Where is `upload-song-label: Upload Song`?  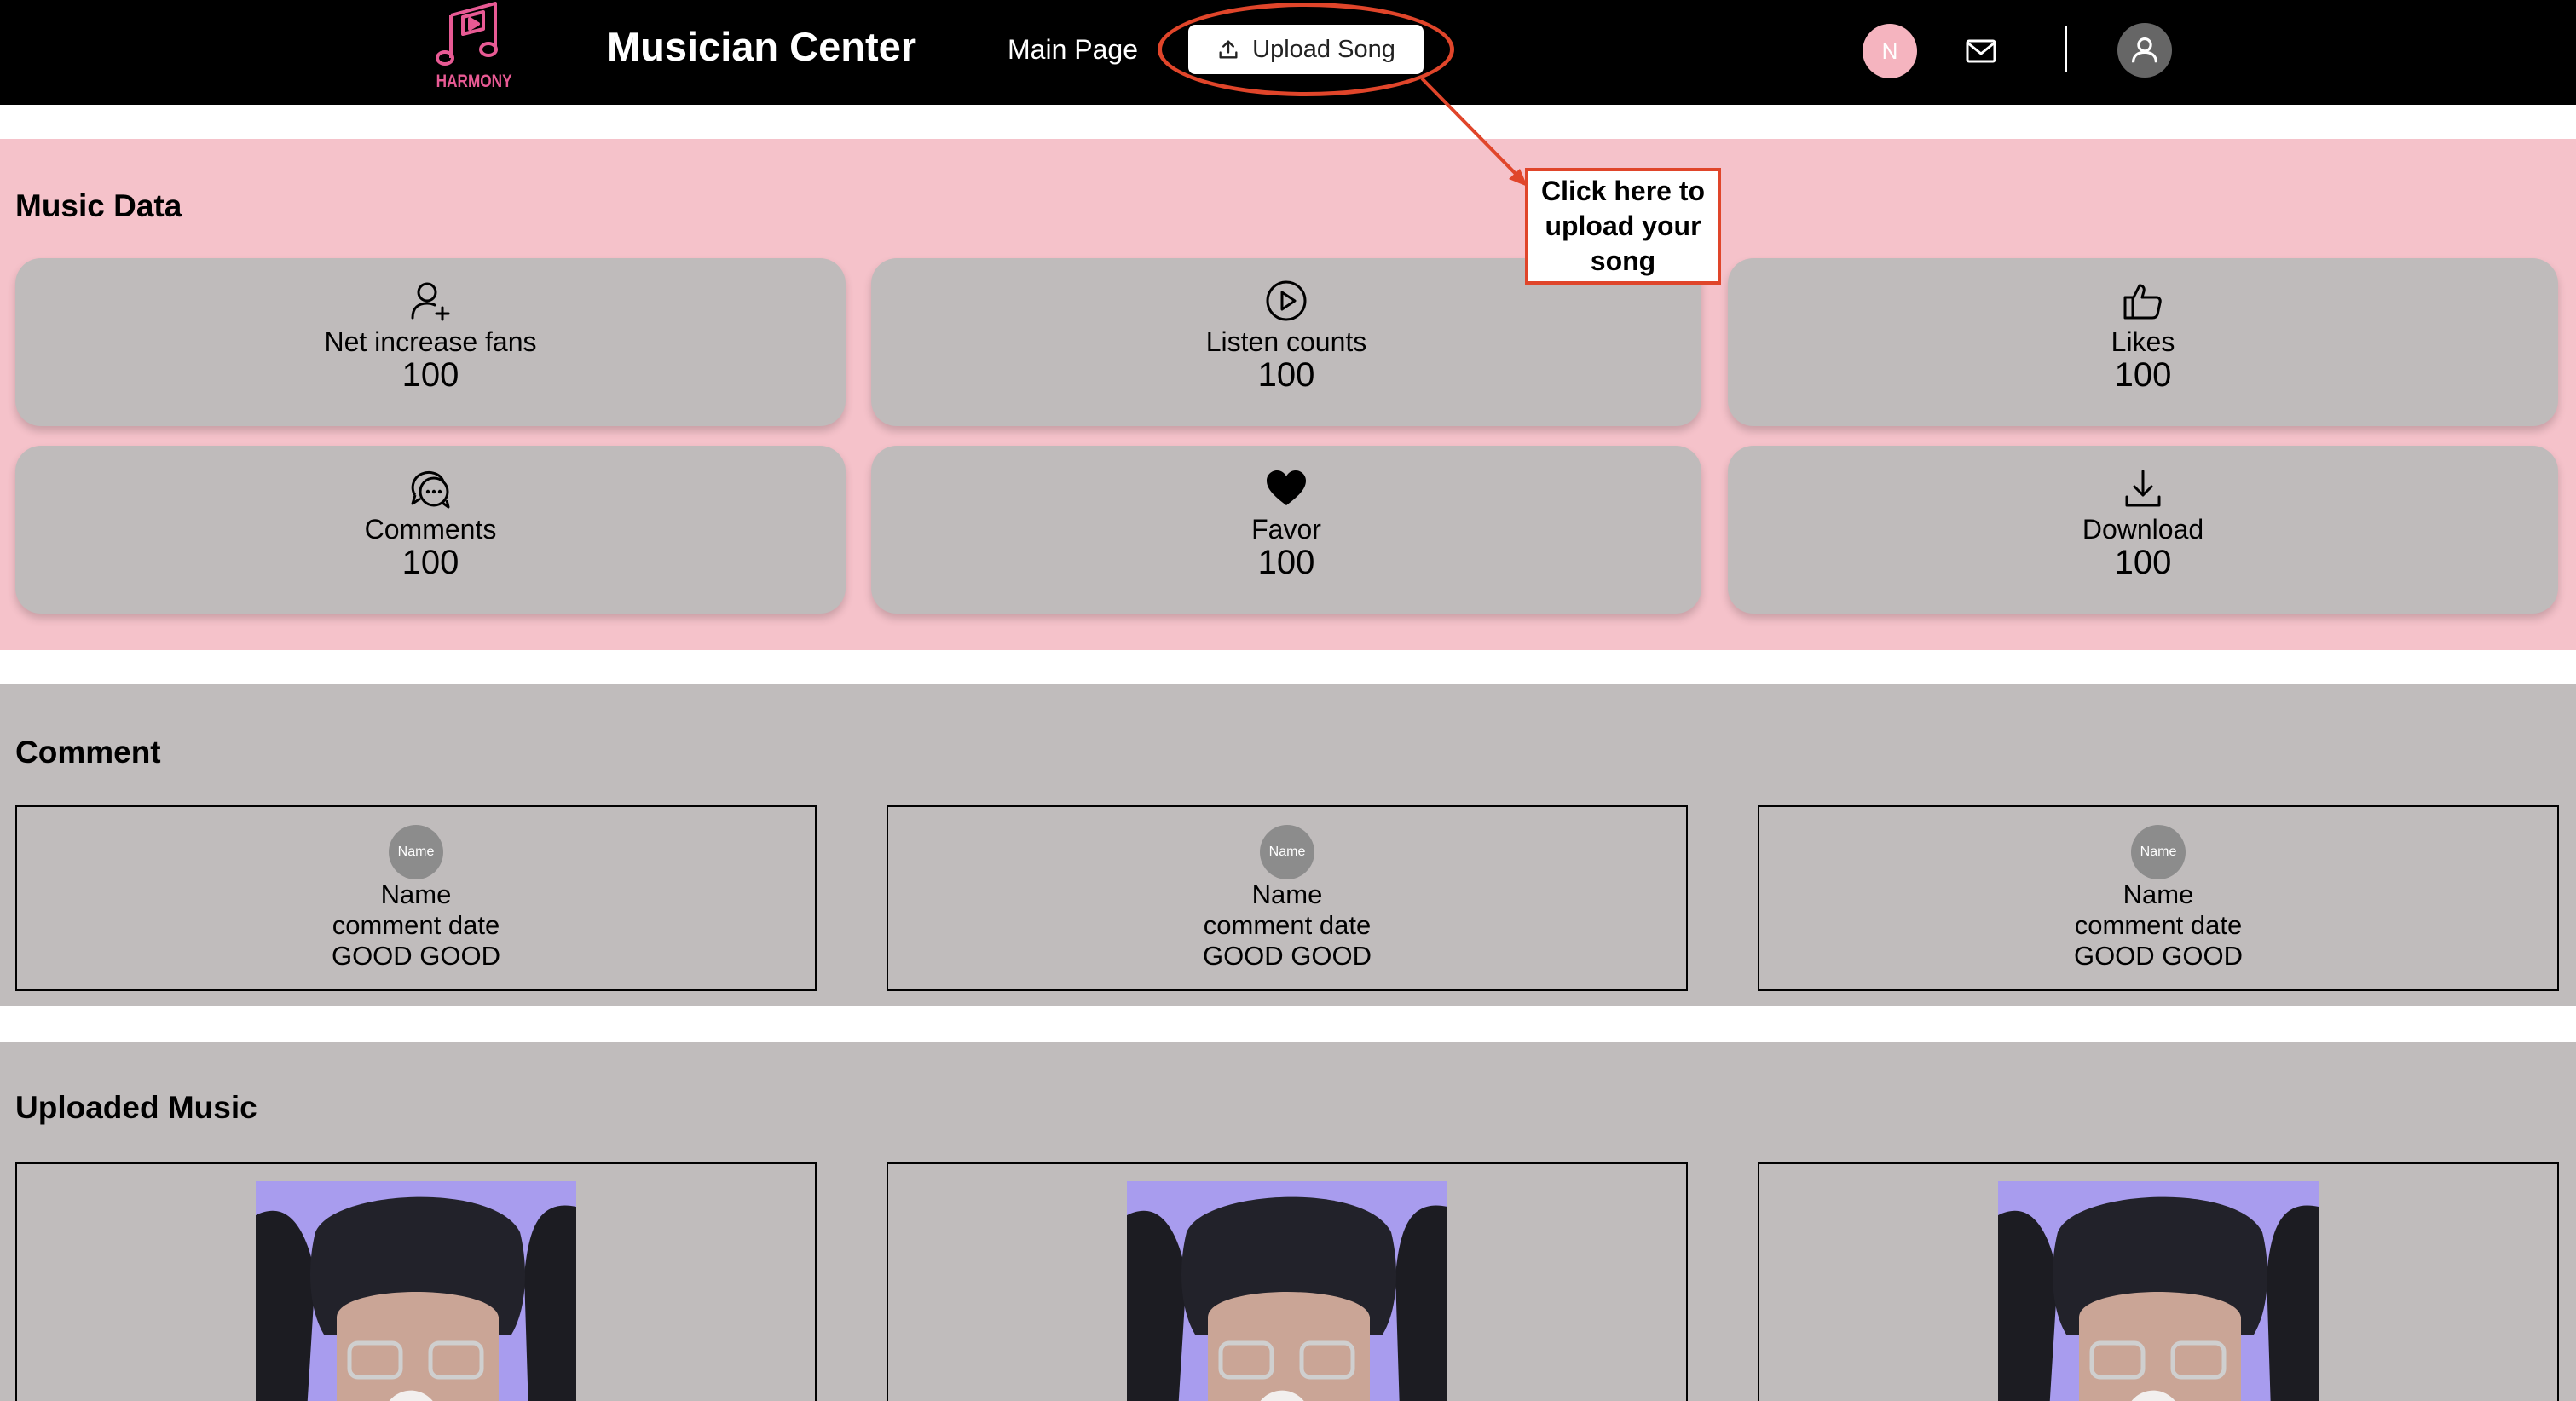 upload-song-label: Upload Song is located at coordinates (1323, 49).